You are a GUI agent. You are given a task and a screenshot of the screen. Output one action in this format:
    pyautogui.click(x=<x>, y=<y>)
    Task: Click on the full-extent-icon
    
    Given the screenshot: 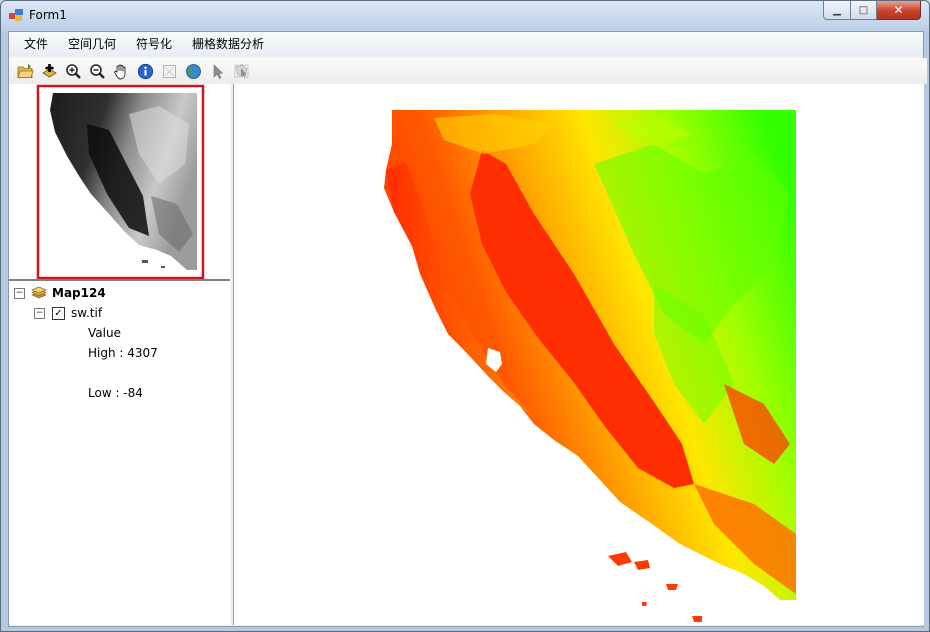 What is the action you would take?
    pyautogui.click(x=169, y=71)
    